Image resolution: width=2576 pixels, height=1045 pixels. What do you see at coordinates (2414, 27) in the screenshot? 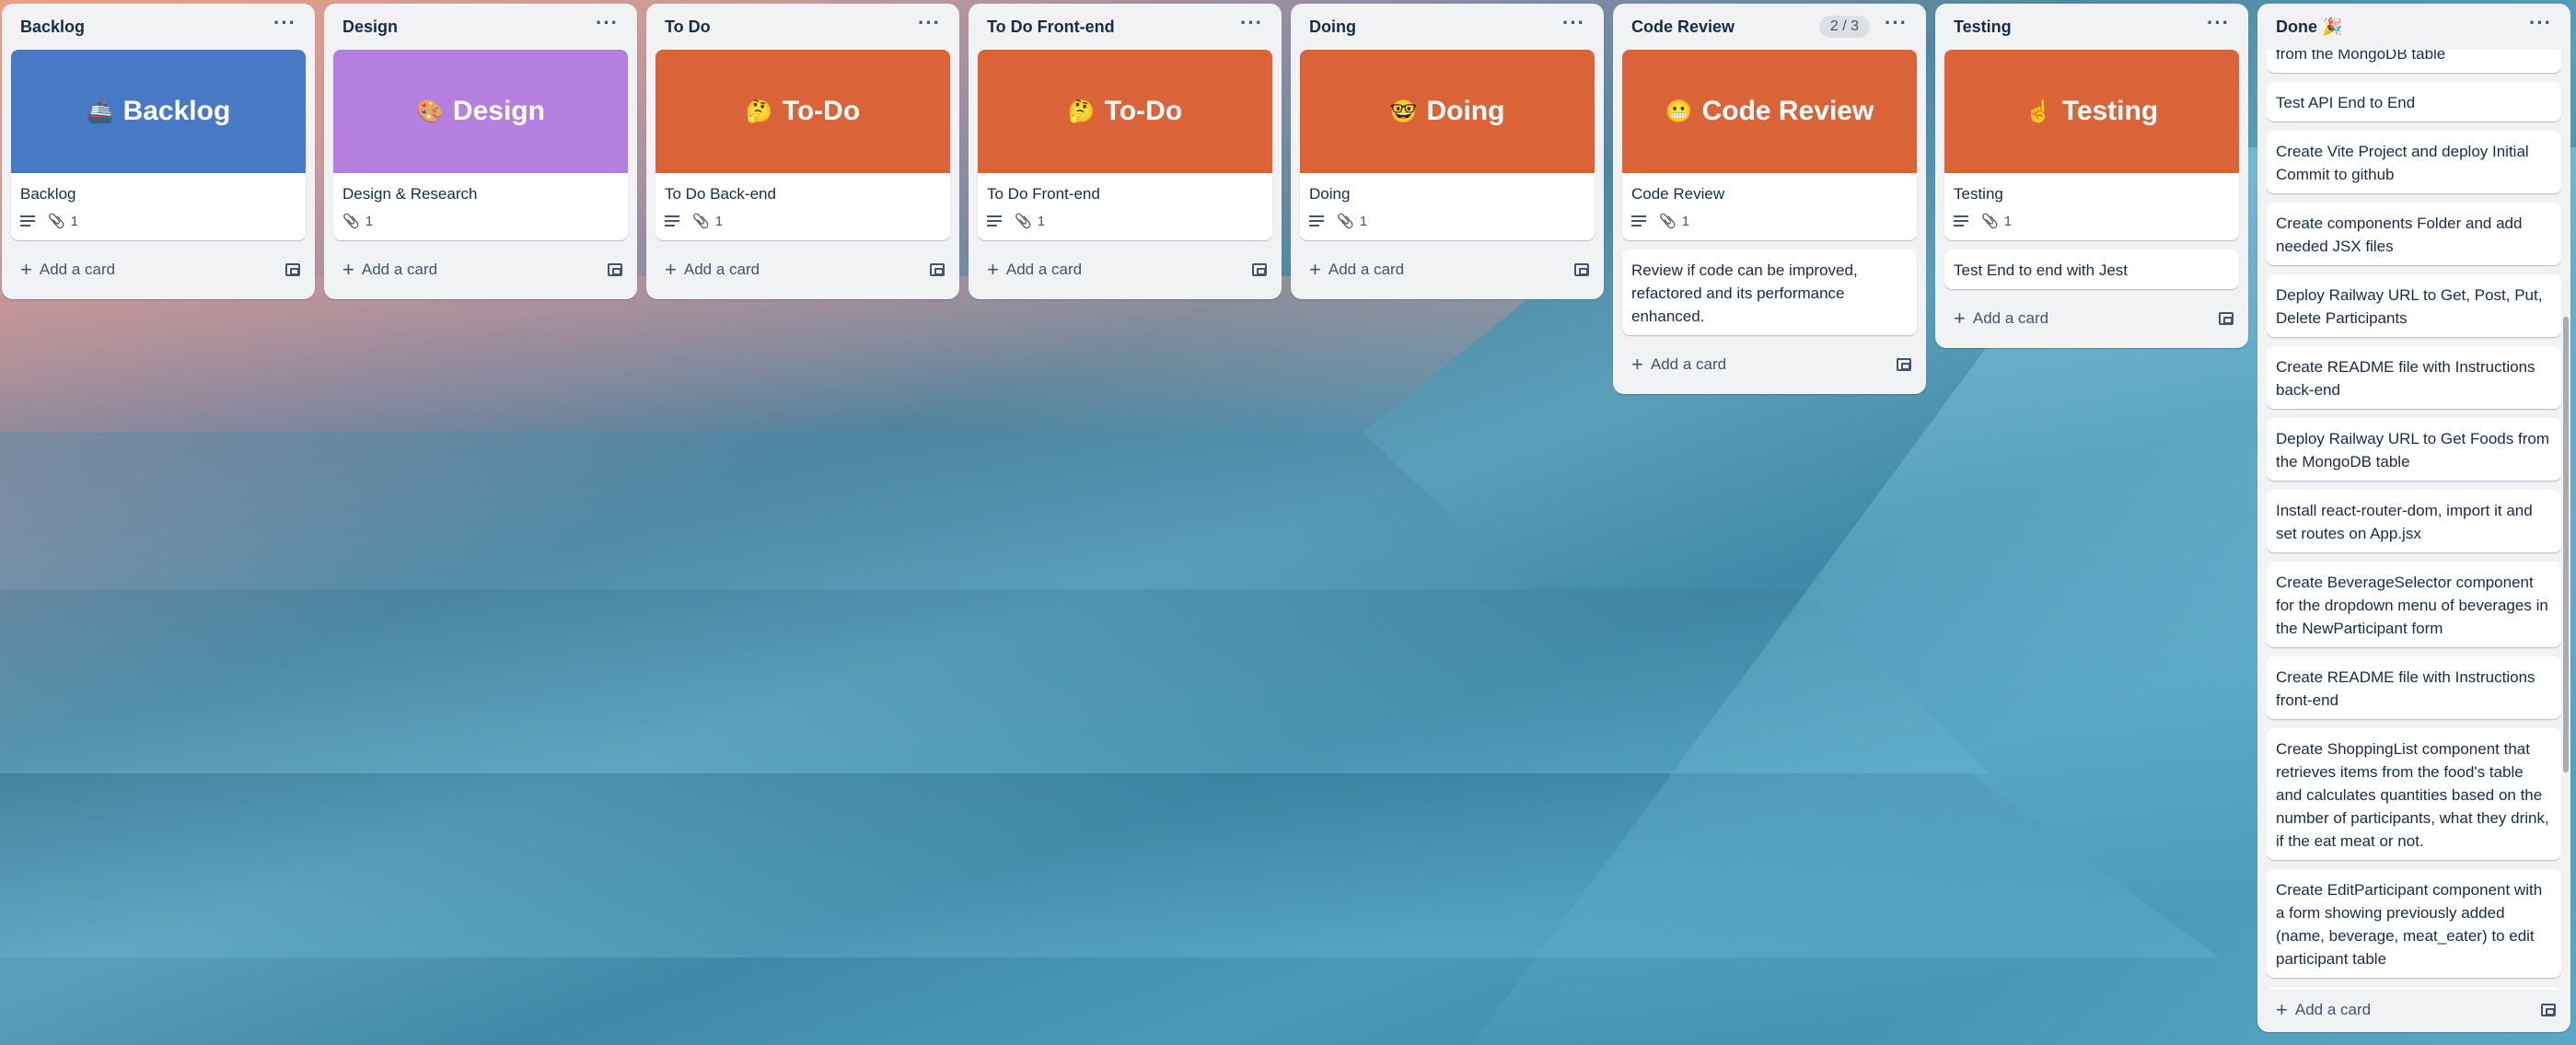
I see `list-header: Done 🎉 ···` at bounding box center [2414, 27].